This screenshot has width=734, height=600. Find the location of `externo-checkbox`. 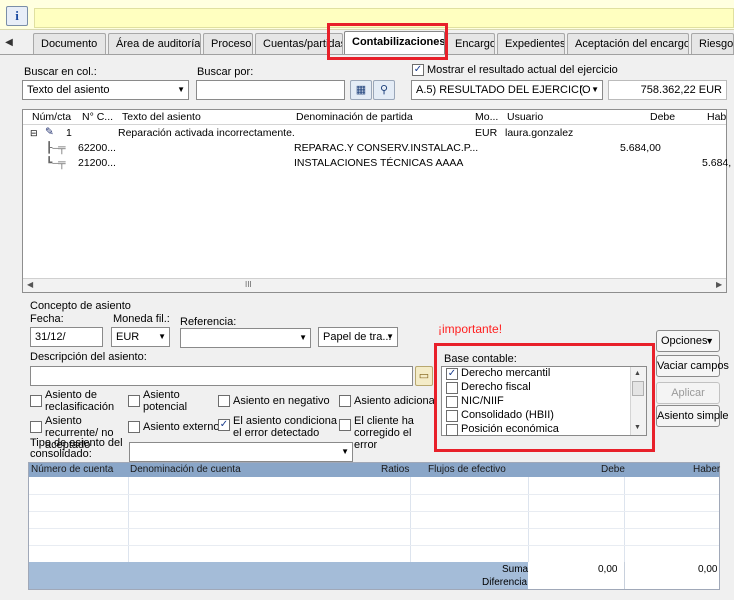

externo-checkbox is located at coordinates (134, 427).